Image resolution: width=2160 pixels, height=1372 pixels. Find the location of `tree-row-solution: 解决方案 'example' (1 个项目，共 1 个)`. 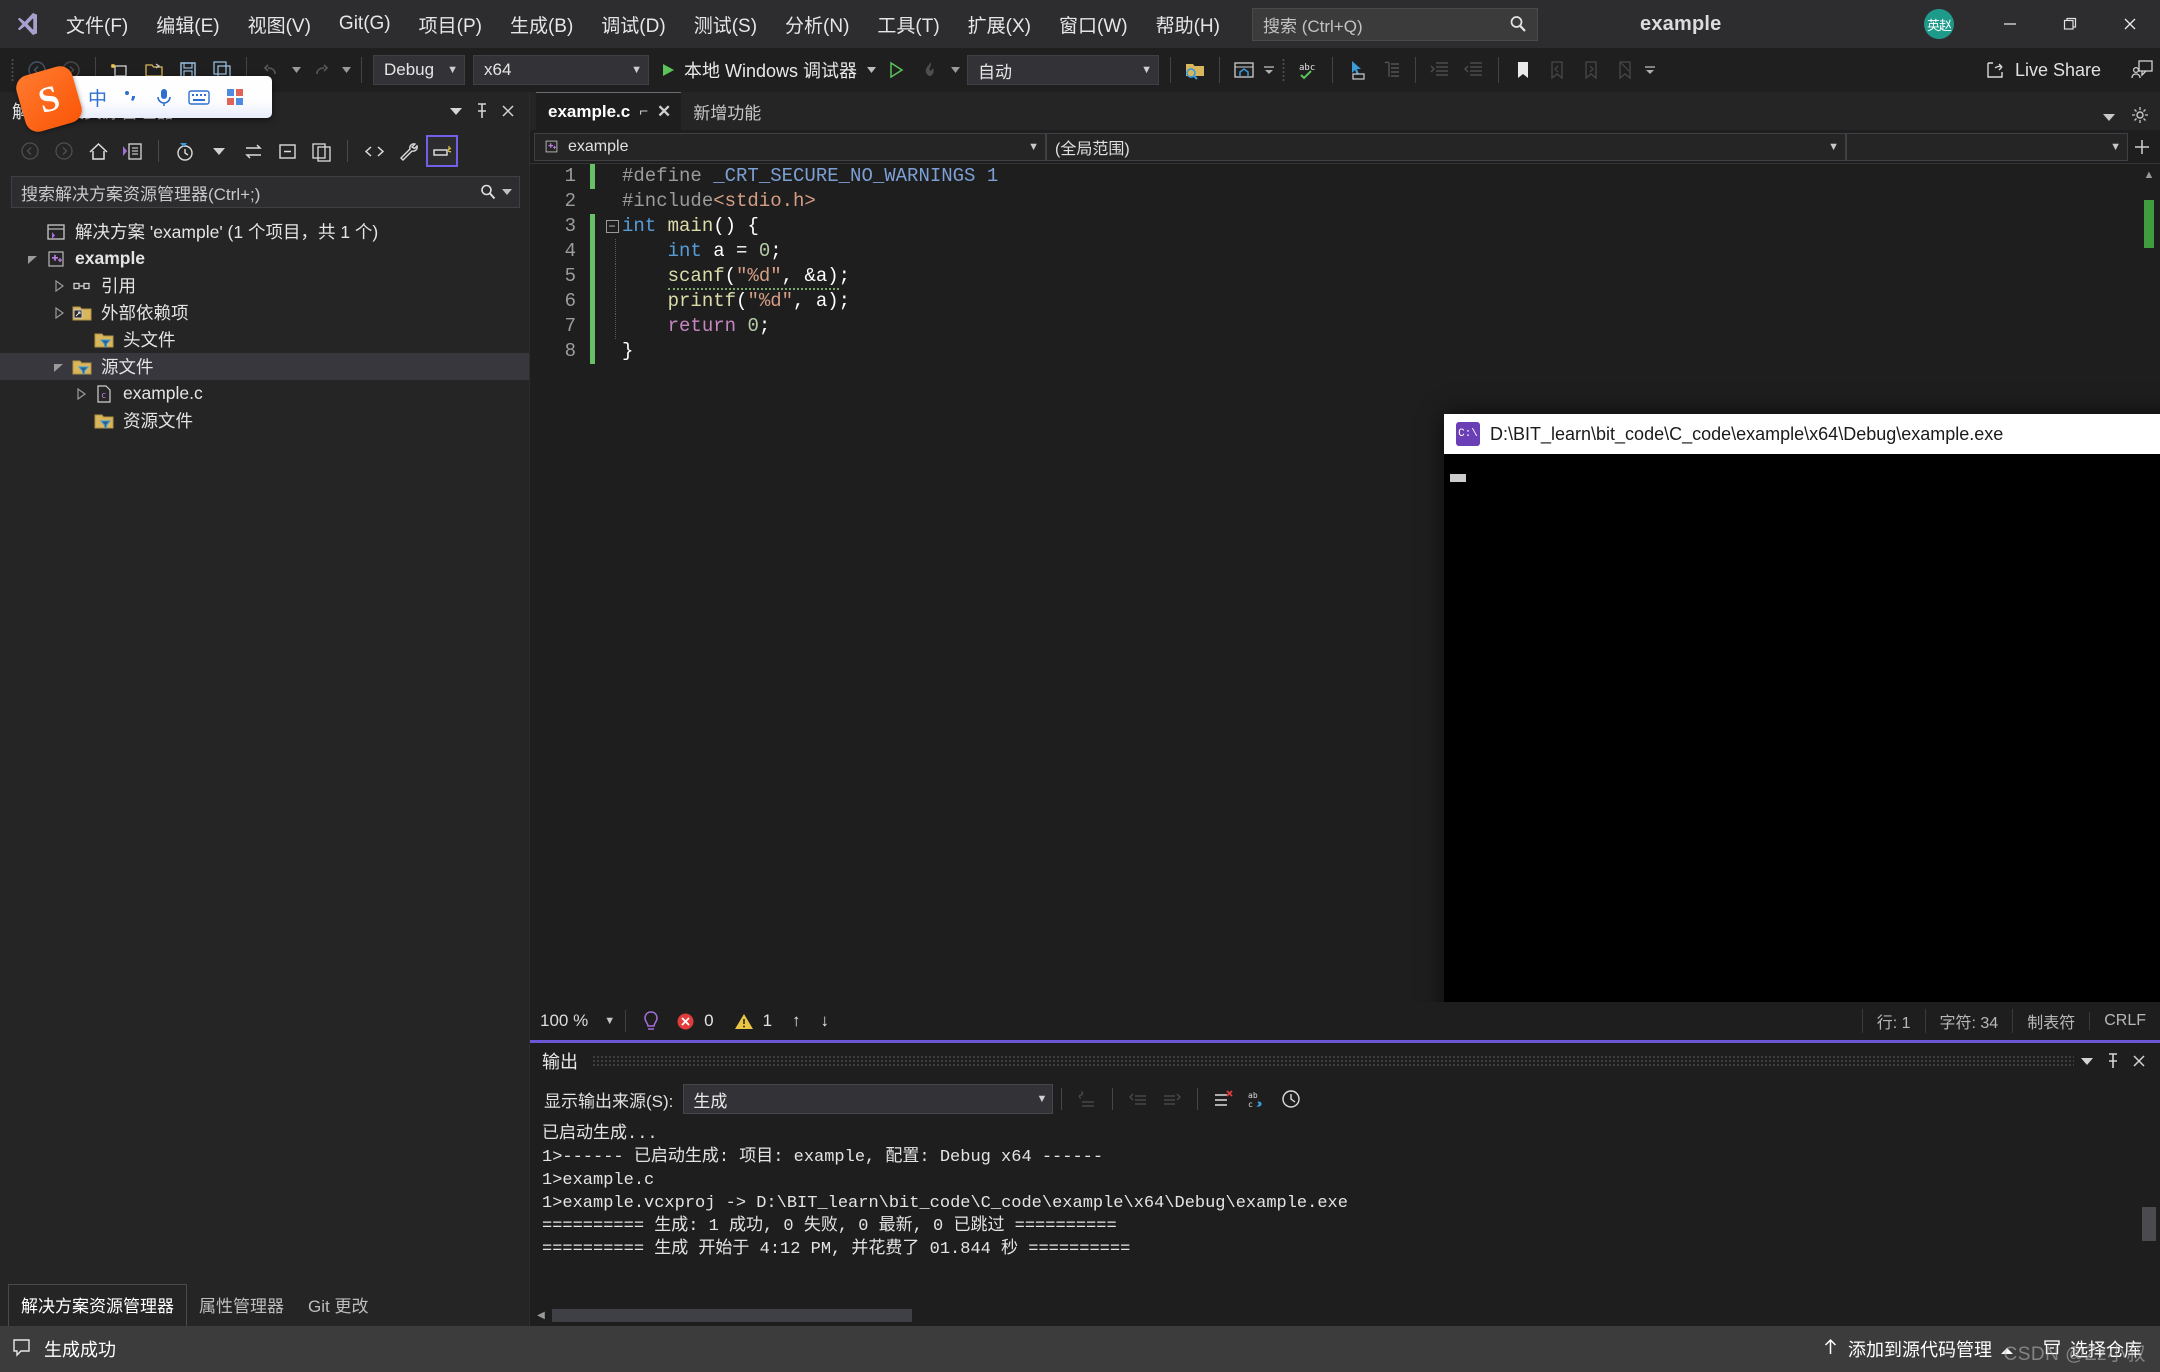

tree-row-solution: 解决方案 'example' (1 个项目，共 1 个) is located at coordinates (264, 231).